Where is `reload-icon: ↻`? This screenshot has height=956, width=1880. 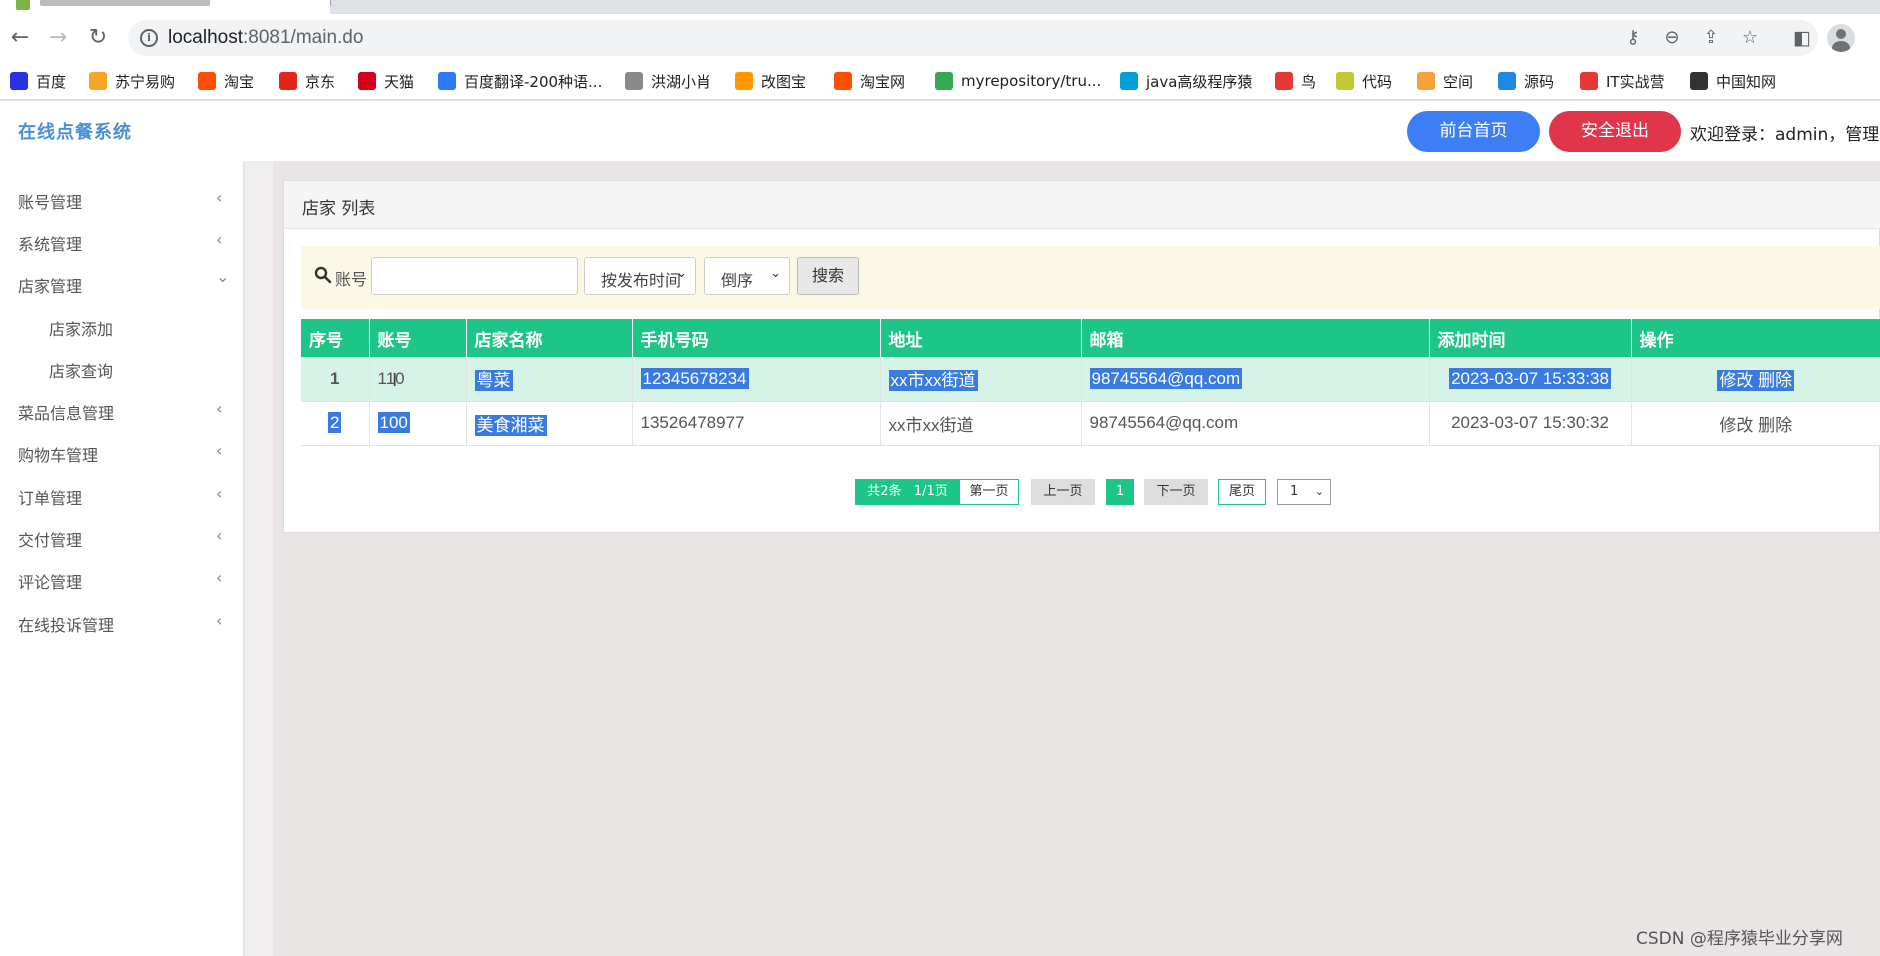 reload-icon: ↻ is located at coordinates (98, 38).